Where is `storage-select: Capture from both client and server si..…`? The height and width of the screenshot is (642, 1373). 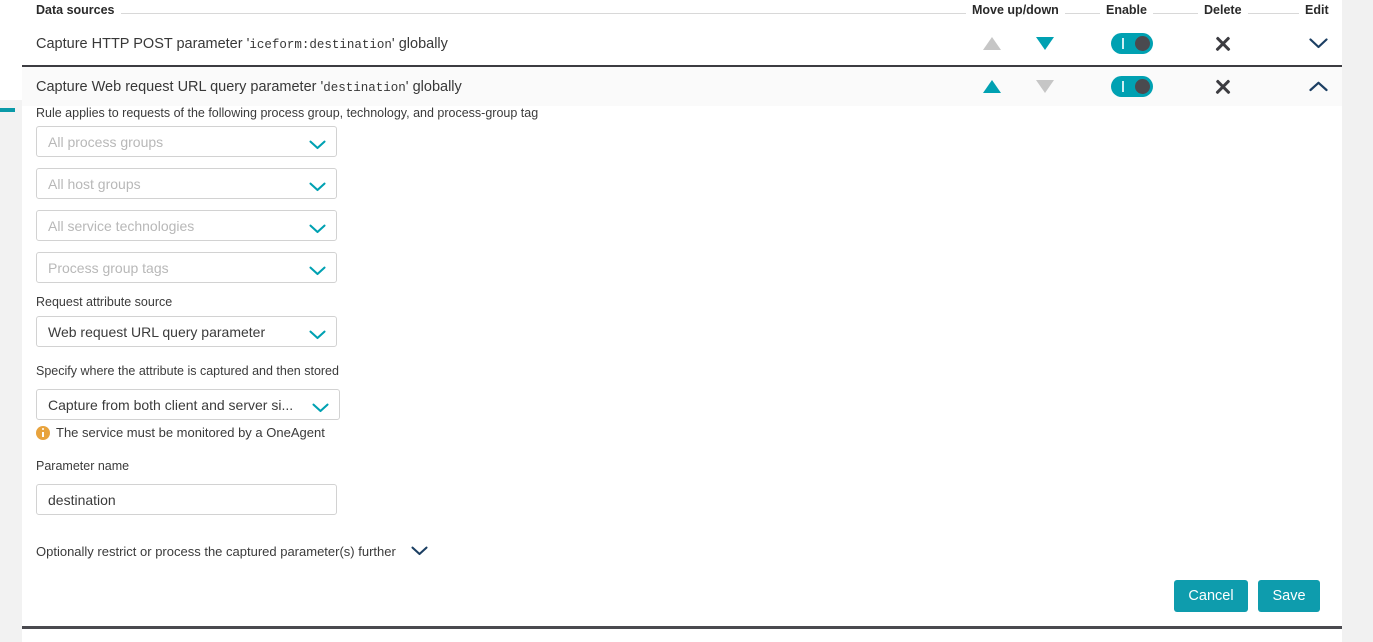
storage-select: Capture from both client and server si..… is located at coordinates (188, 404).